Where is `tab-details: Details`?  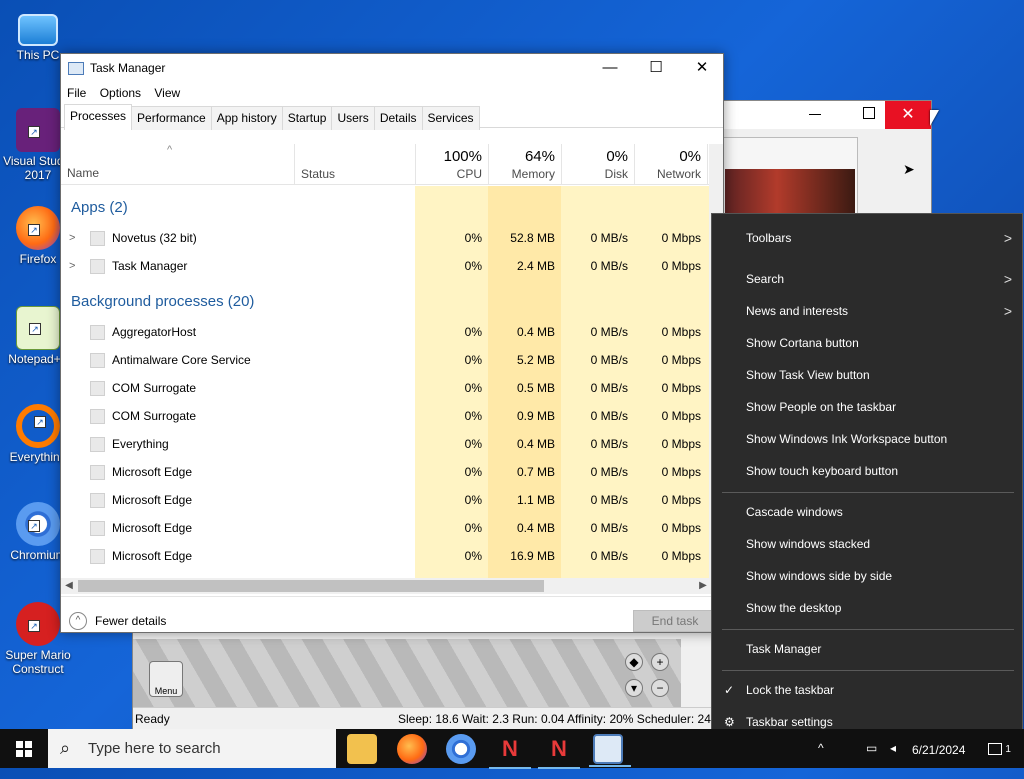 tab-details: Details is located at coordinates (398, 118).